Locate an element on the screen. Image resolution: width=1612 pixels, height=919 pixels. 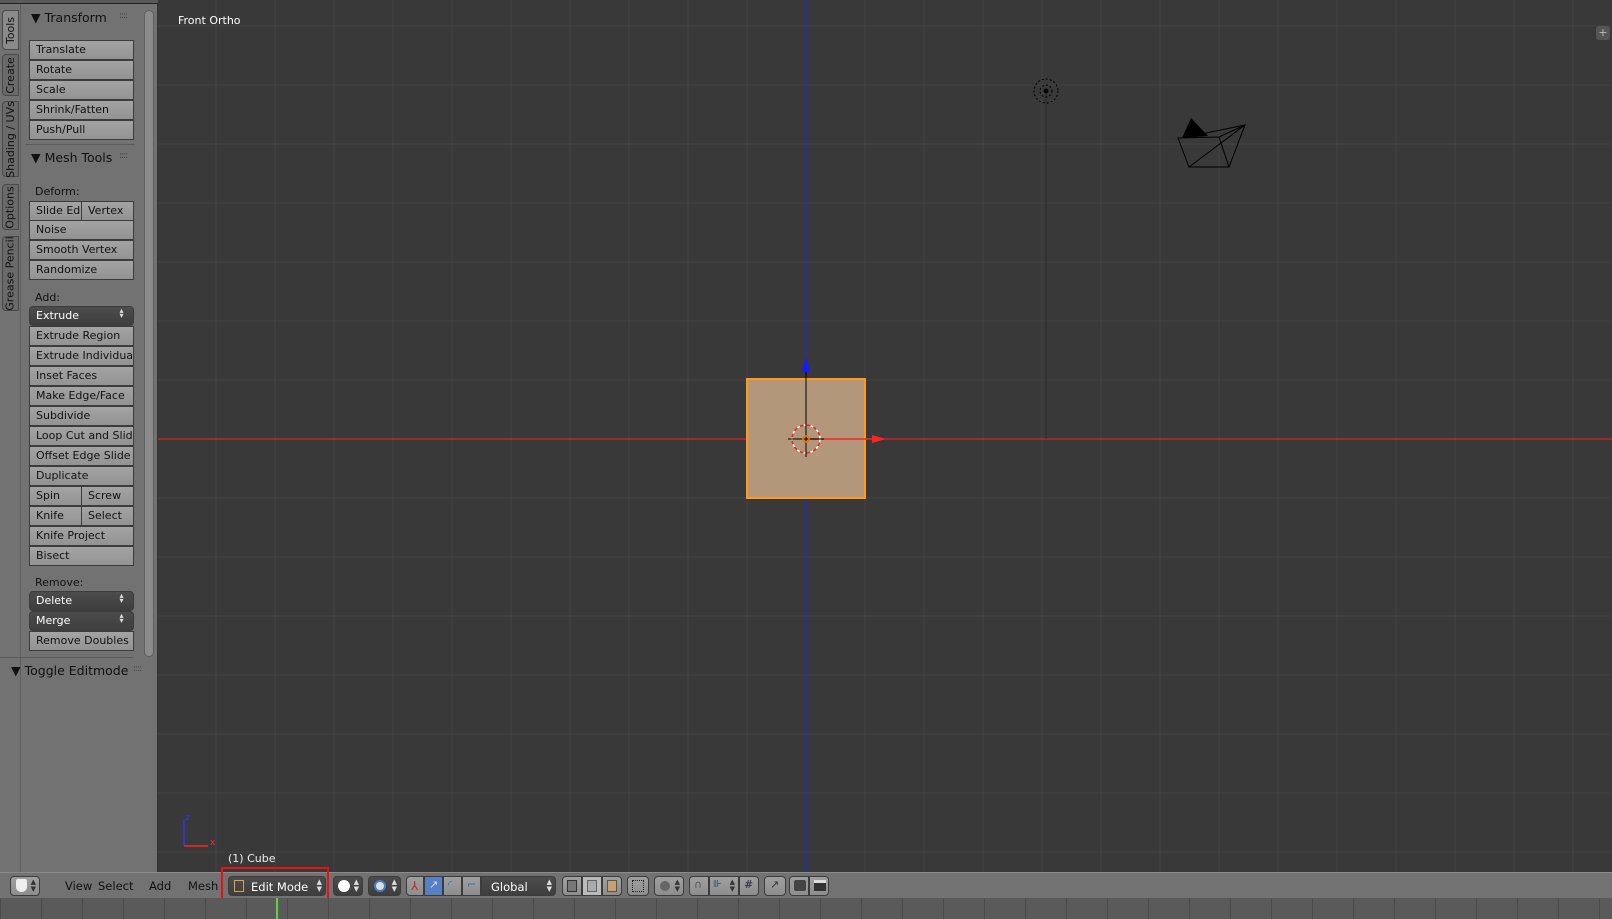
scale-icon: ⌐ is located at coordinates (472, 884).